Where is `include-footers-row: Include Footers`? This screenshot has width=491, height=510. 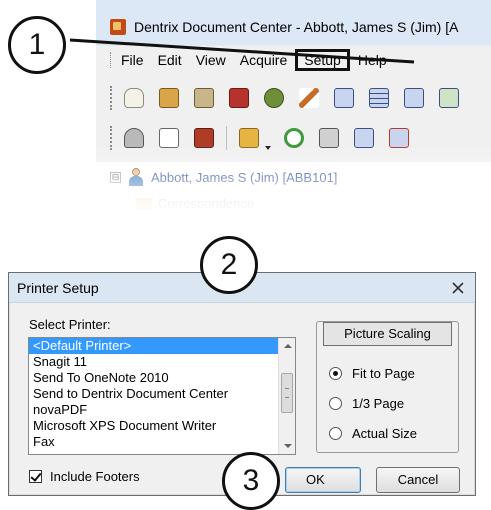 include-footers-row: Include Footers is located at coordinates (84, 476).